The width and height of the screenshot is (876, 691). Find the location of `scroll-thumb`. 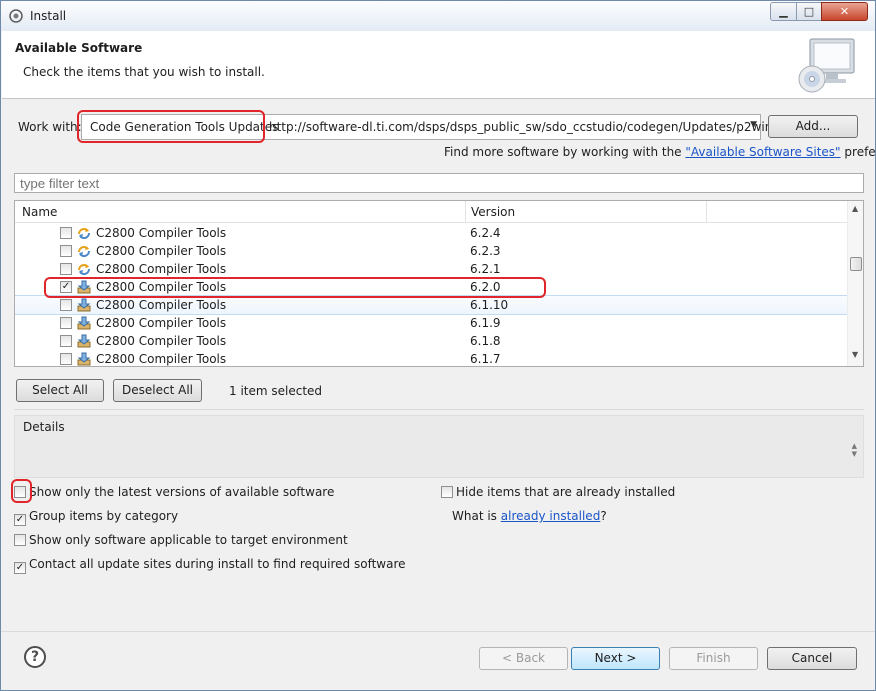

scroll-thumb is located at coordinates (856, 264).